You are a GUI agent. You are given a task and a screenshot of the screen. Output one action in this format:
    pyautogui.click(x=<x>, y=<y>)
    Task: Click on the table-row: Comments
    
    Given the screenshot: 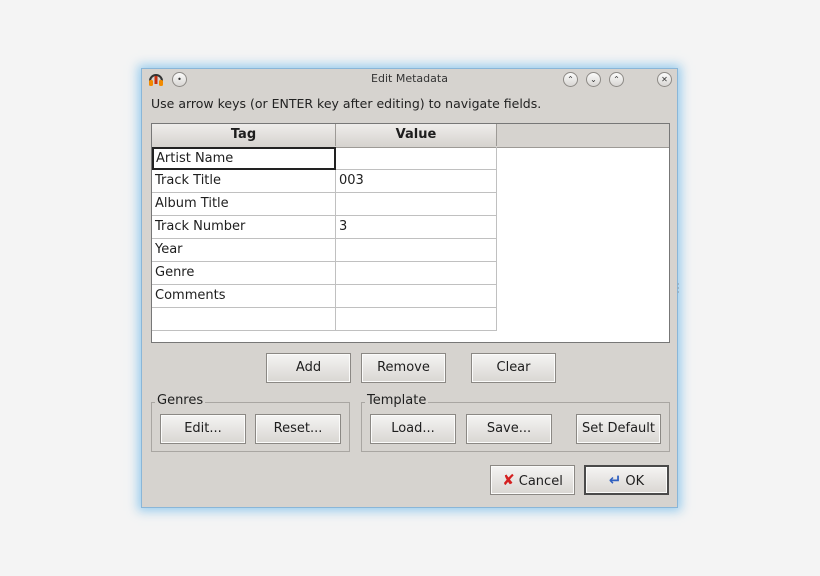 What is the action you would take?
    pyautogui.click(x=324, y=296)
    